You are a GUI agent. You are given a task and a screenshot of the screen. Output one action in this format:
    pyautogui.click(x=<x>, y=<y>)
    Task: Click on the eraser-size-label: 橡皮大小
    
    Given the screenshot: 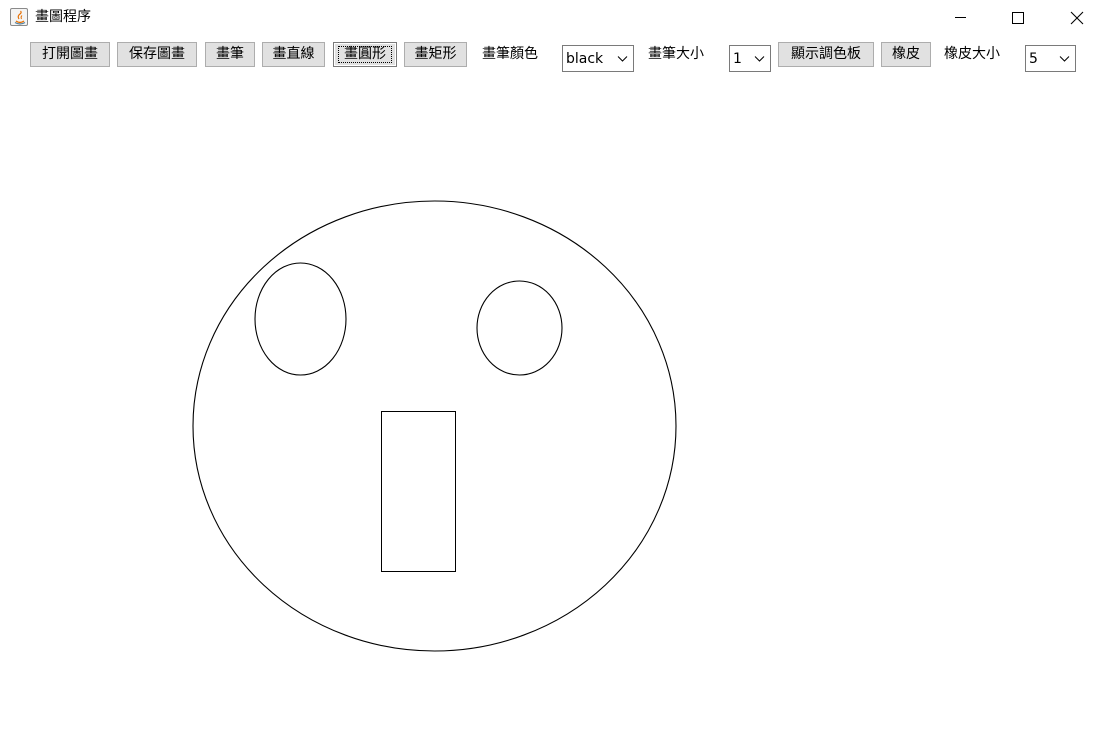 What is the action you would take?
    pyautogui.click(x=972, y=54)
    